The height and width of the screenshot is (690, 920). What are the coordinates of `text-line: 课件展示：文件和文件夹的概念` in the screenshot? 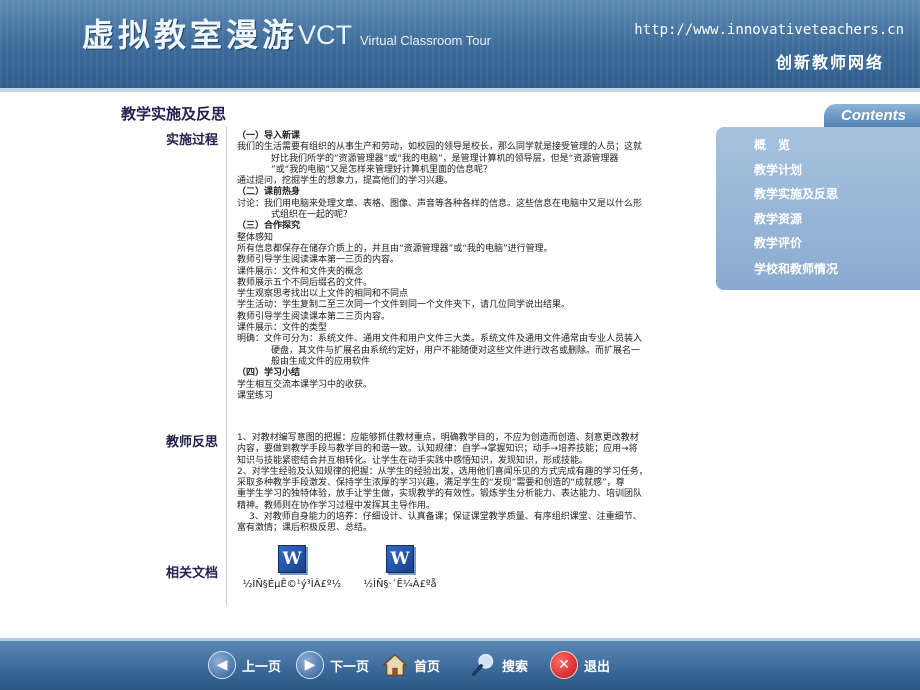 It's located at (300, 271).